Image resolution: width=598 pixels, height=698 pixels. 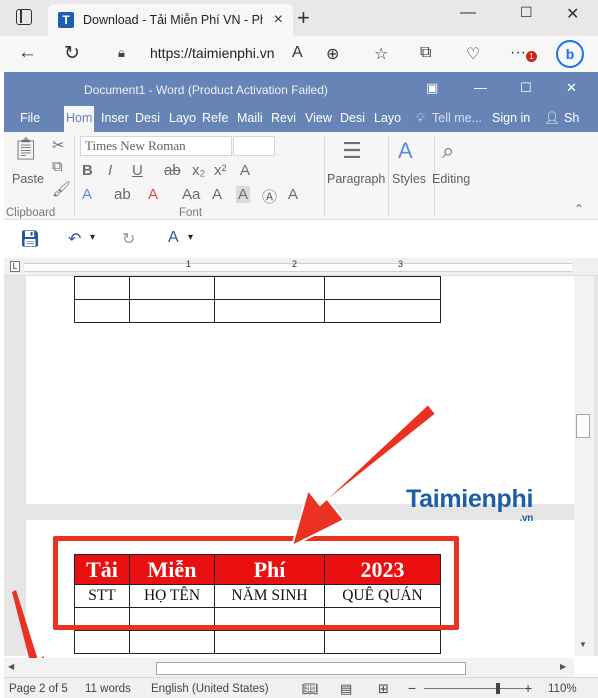 I want to click on zoom-out-icon: −, so click(x=412, y=688).